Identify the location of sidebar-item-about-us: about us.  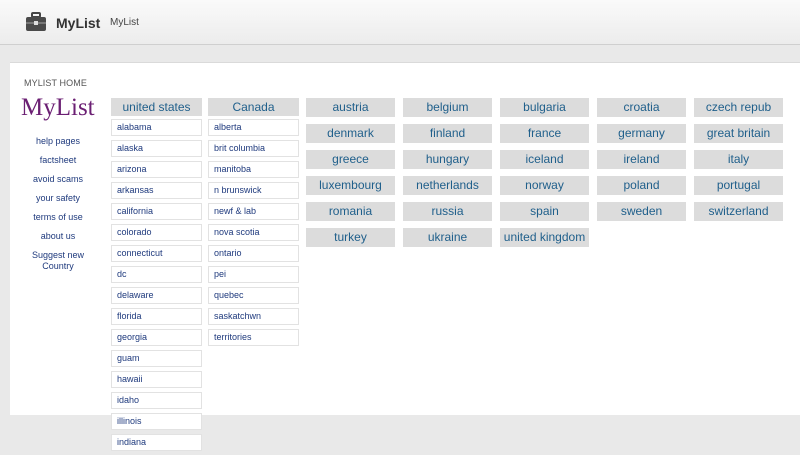
(58, 236).